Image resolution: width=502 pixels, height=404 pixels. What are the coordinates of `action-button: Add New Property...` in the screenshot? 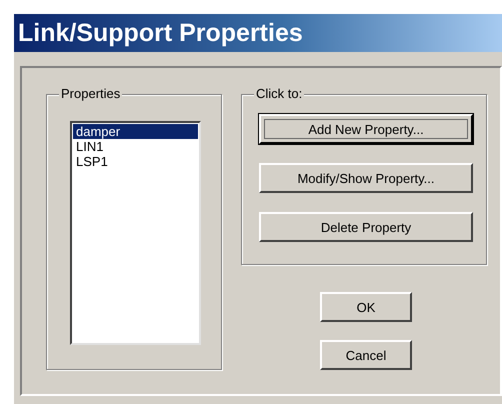 It's located at (366, 129).